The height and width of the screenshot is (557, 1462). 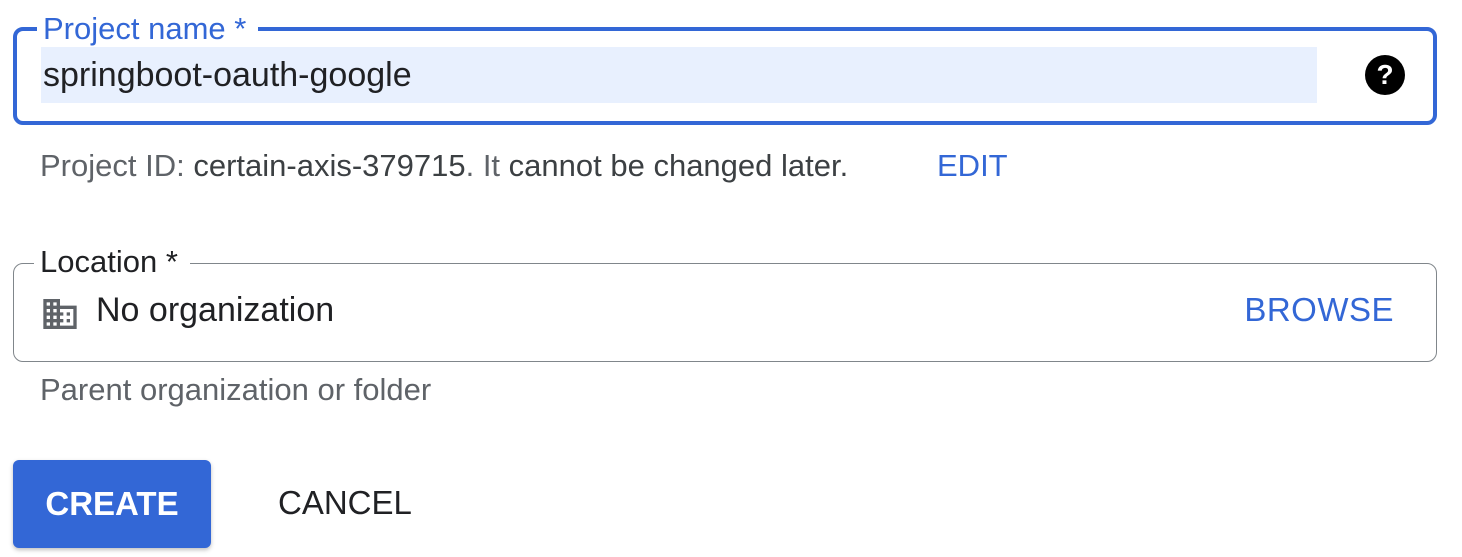 I want to click on building-icon, so click(x=60, y=314).